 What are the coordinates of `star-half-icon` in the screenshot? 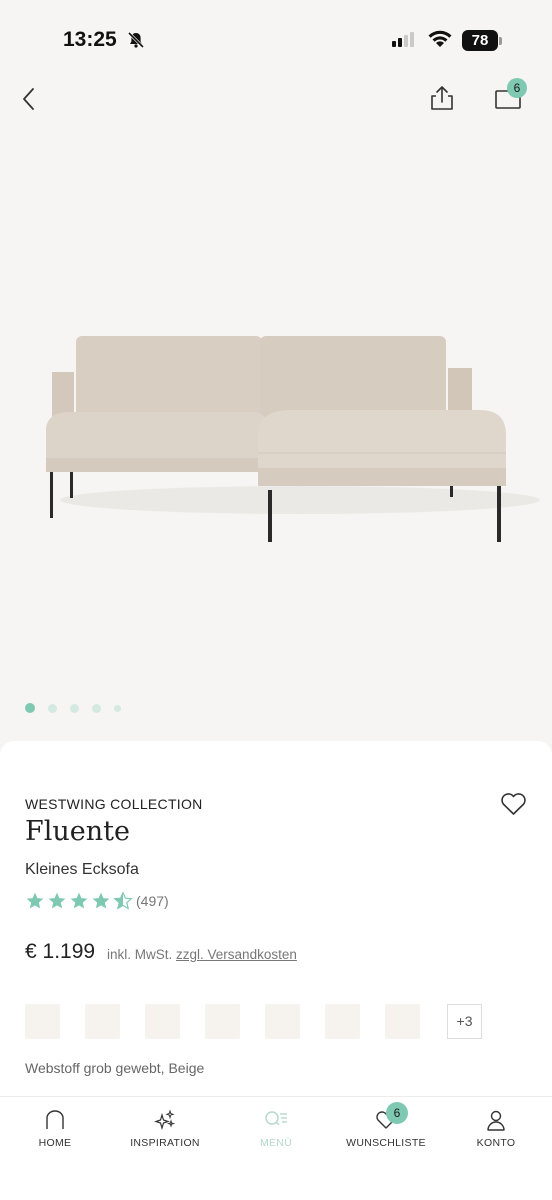 It's located at (123, 900).